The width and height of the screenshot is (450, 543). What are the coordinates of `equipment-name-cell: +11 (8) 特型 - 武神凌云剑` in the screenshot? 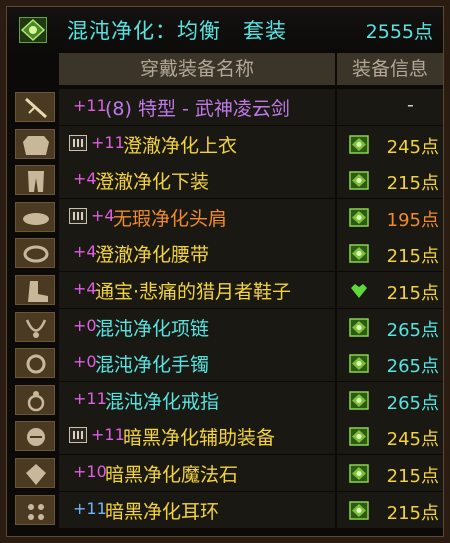 It's located at (197, 107).